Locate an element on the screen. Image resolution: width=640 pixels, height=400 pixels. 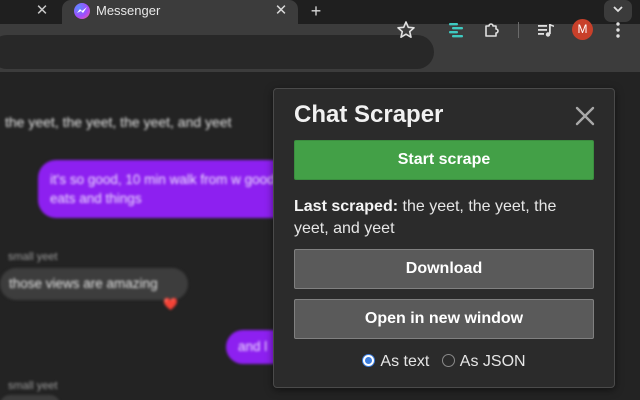
open-in-new-window-button: Open in new window is located at coordinates (444, 319).